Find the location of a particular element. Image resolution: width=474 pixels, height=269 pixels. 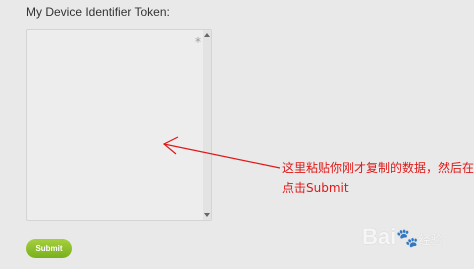

scroll-down-icon is located at coordinates (207, 215).